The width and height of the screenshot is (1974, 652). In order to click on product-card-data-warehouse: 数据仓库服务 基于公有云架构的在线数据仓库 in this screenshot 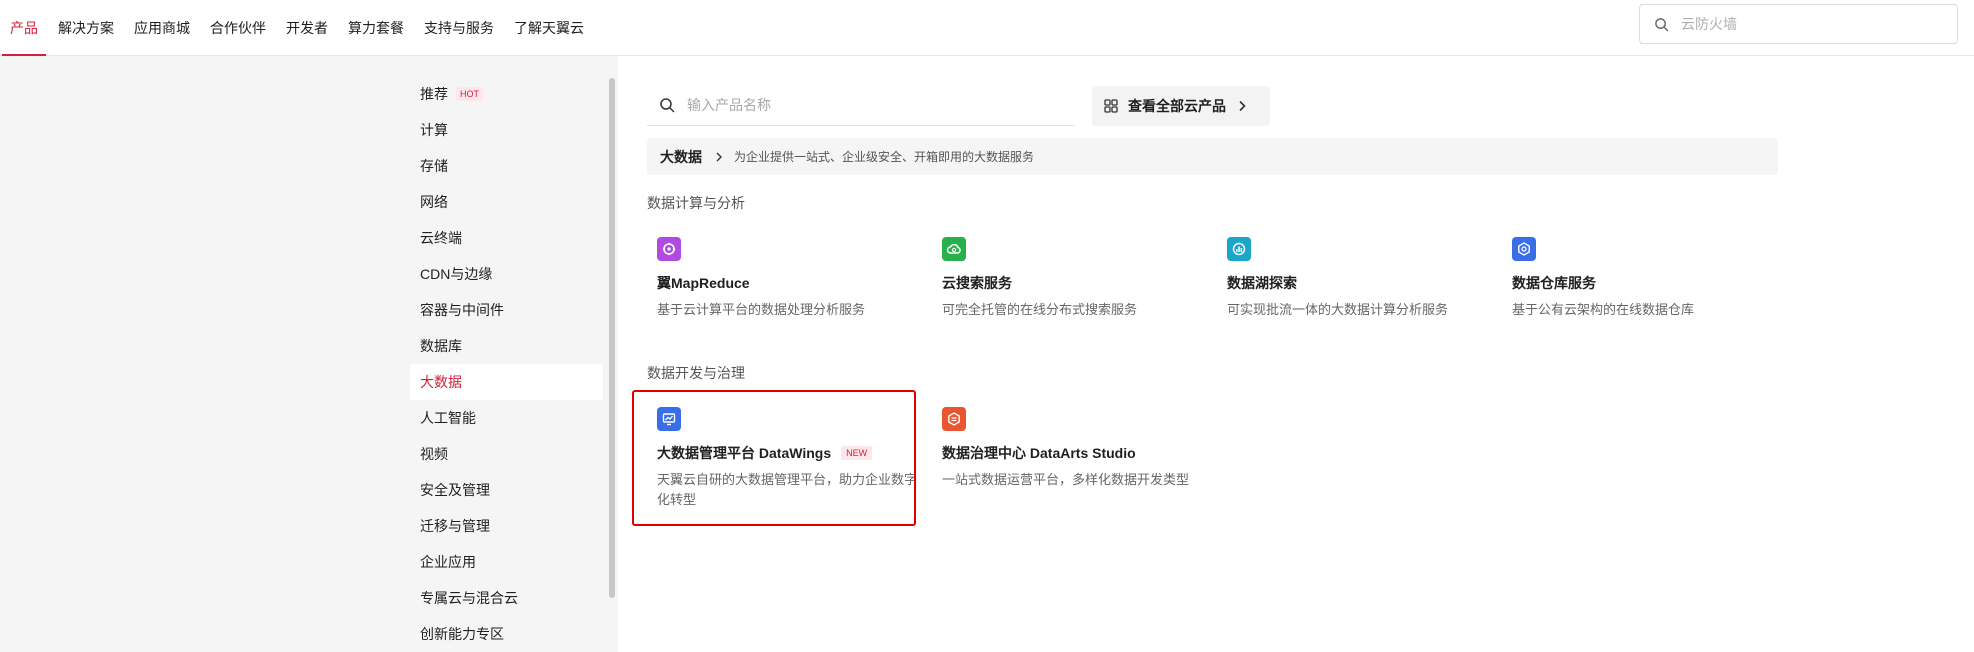, I will do `click(1653, 278)`.